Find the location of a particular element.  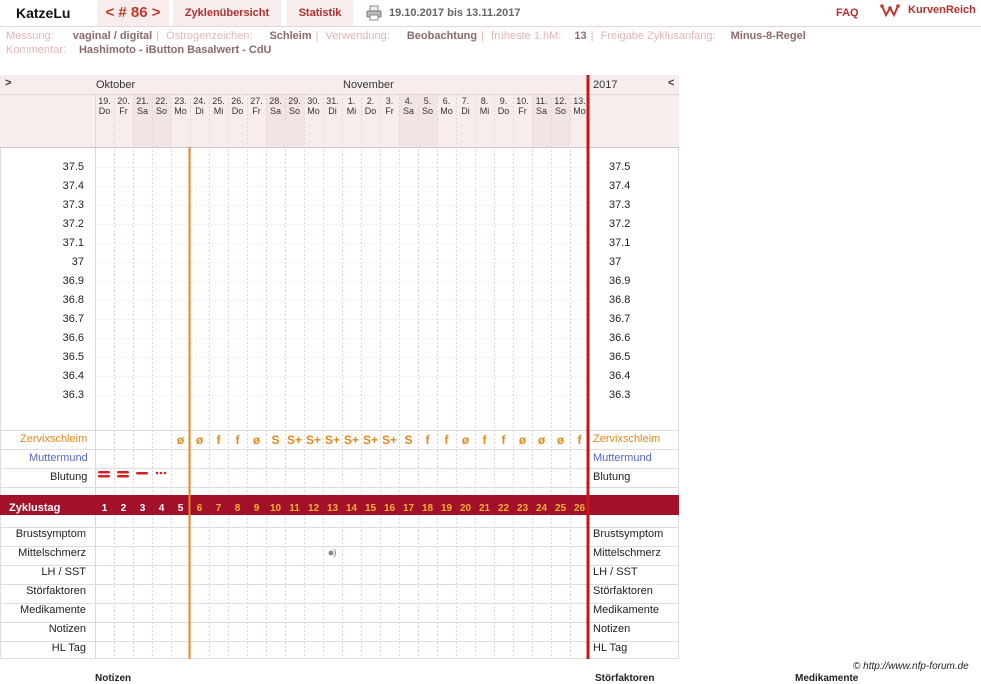

oestrogen-value: Schleim is located at coordinates (290, 36).